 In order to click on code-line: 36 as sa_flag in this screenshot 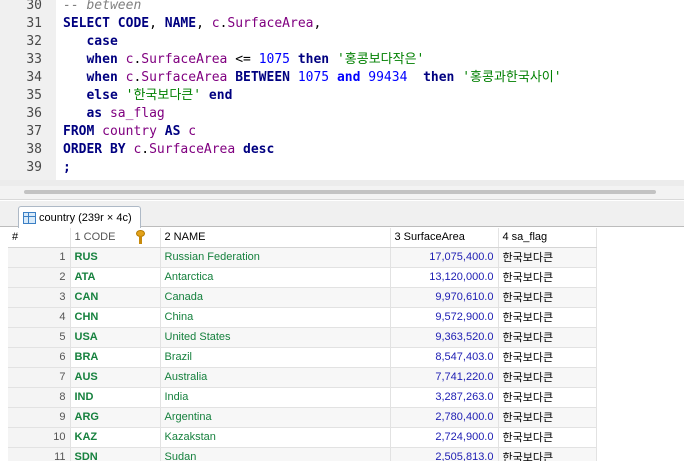, I will do `click(342, 114)`.